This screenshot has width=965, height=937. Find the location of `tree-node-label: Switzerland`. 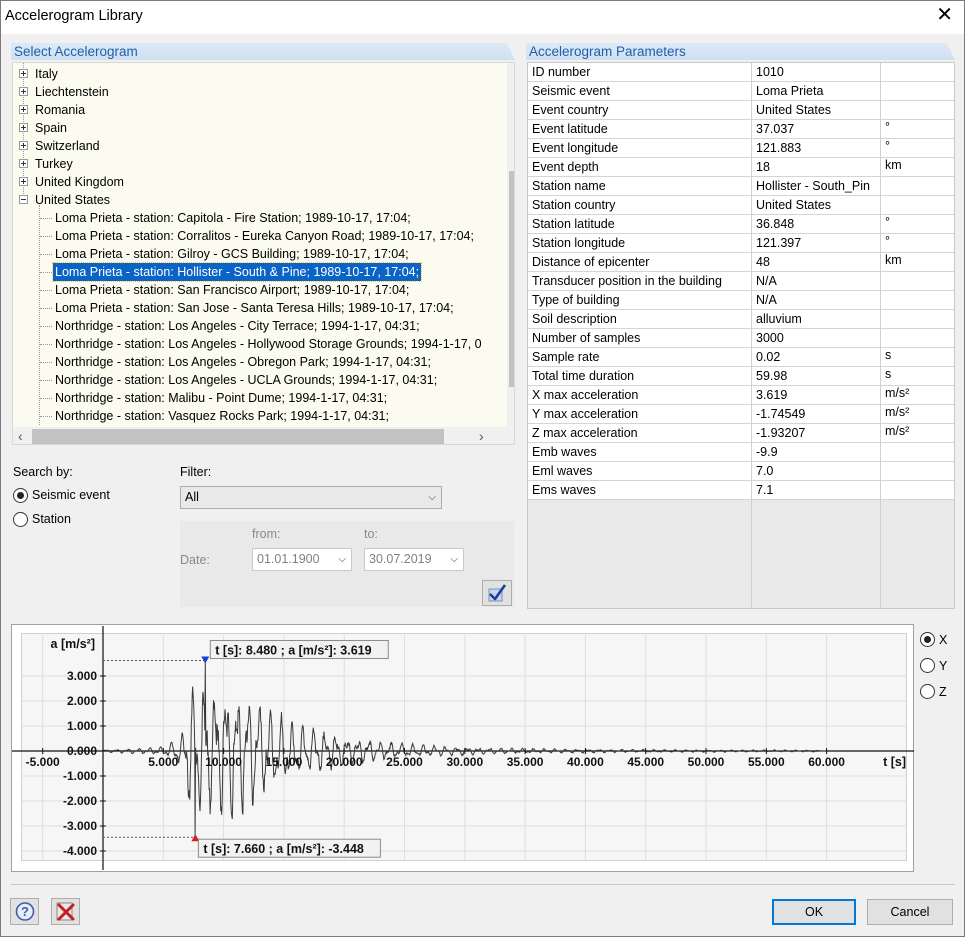

tree-node-label: Switzerland is located at coordinates (67, 146).